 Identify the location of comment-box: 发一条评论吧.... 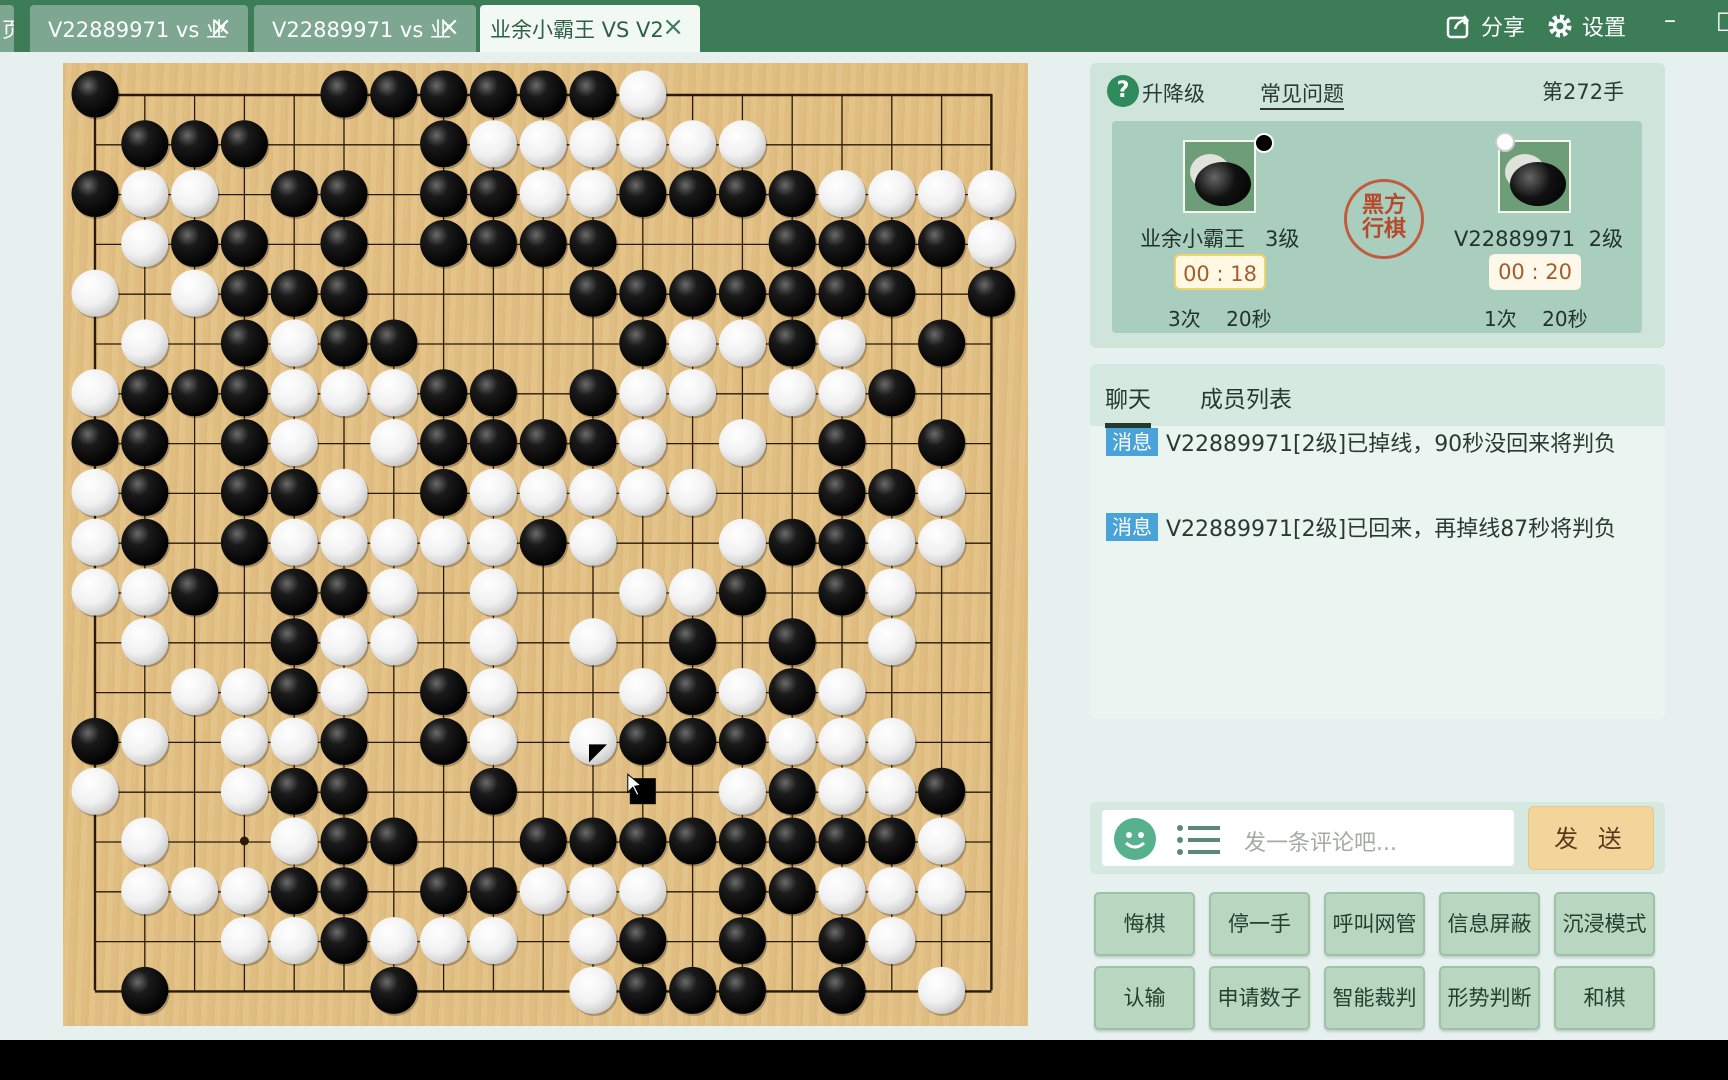
(1308, 838).